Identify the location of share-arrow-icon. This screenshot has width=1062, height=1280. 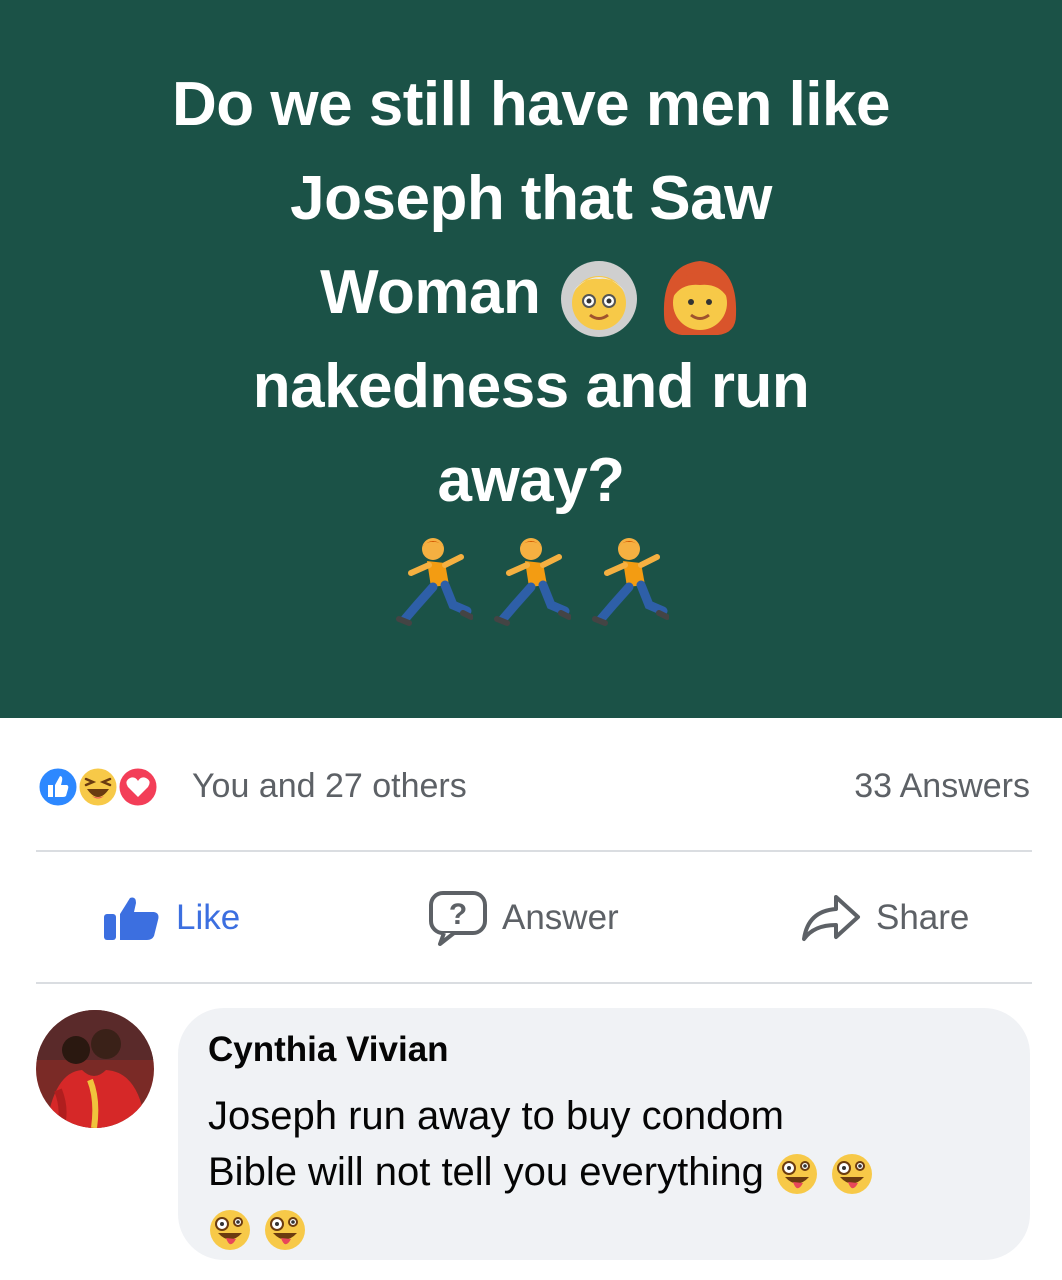
(831, 918).